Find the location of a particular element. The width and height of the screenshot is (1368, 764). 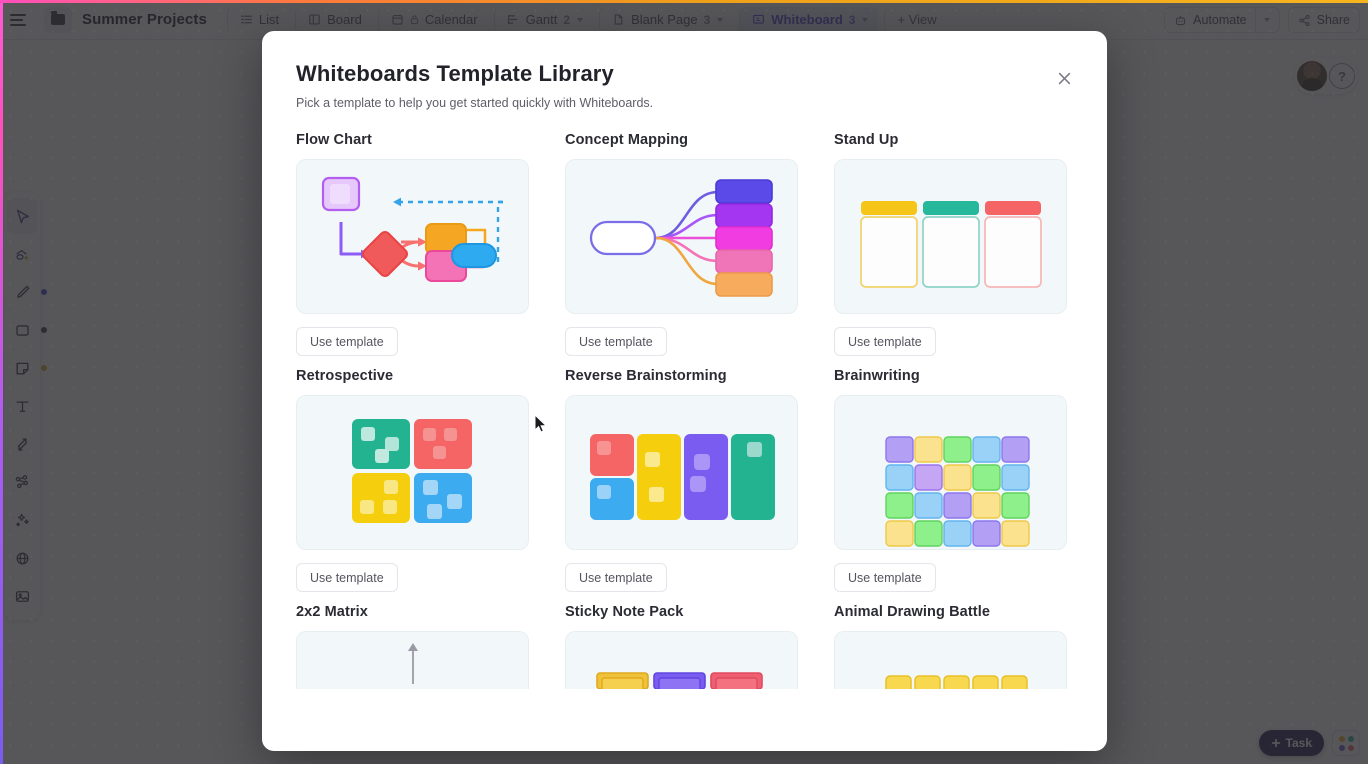

template-card-brainwriting: Brainwriting Use template is located at coordinates (950, 486).